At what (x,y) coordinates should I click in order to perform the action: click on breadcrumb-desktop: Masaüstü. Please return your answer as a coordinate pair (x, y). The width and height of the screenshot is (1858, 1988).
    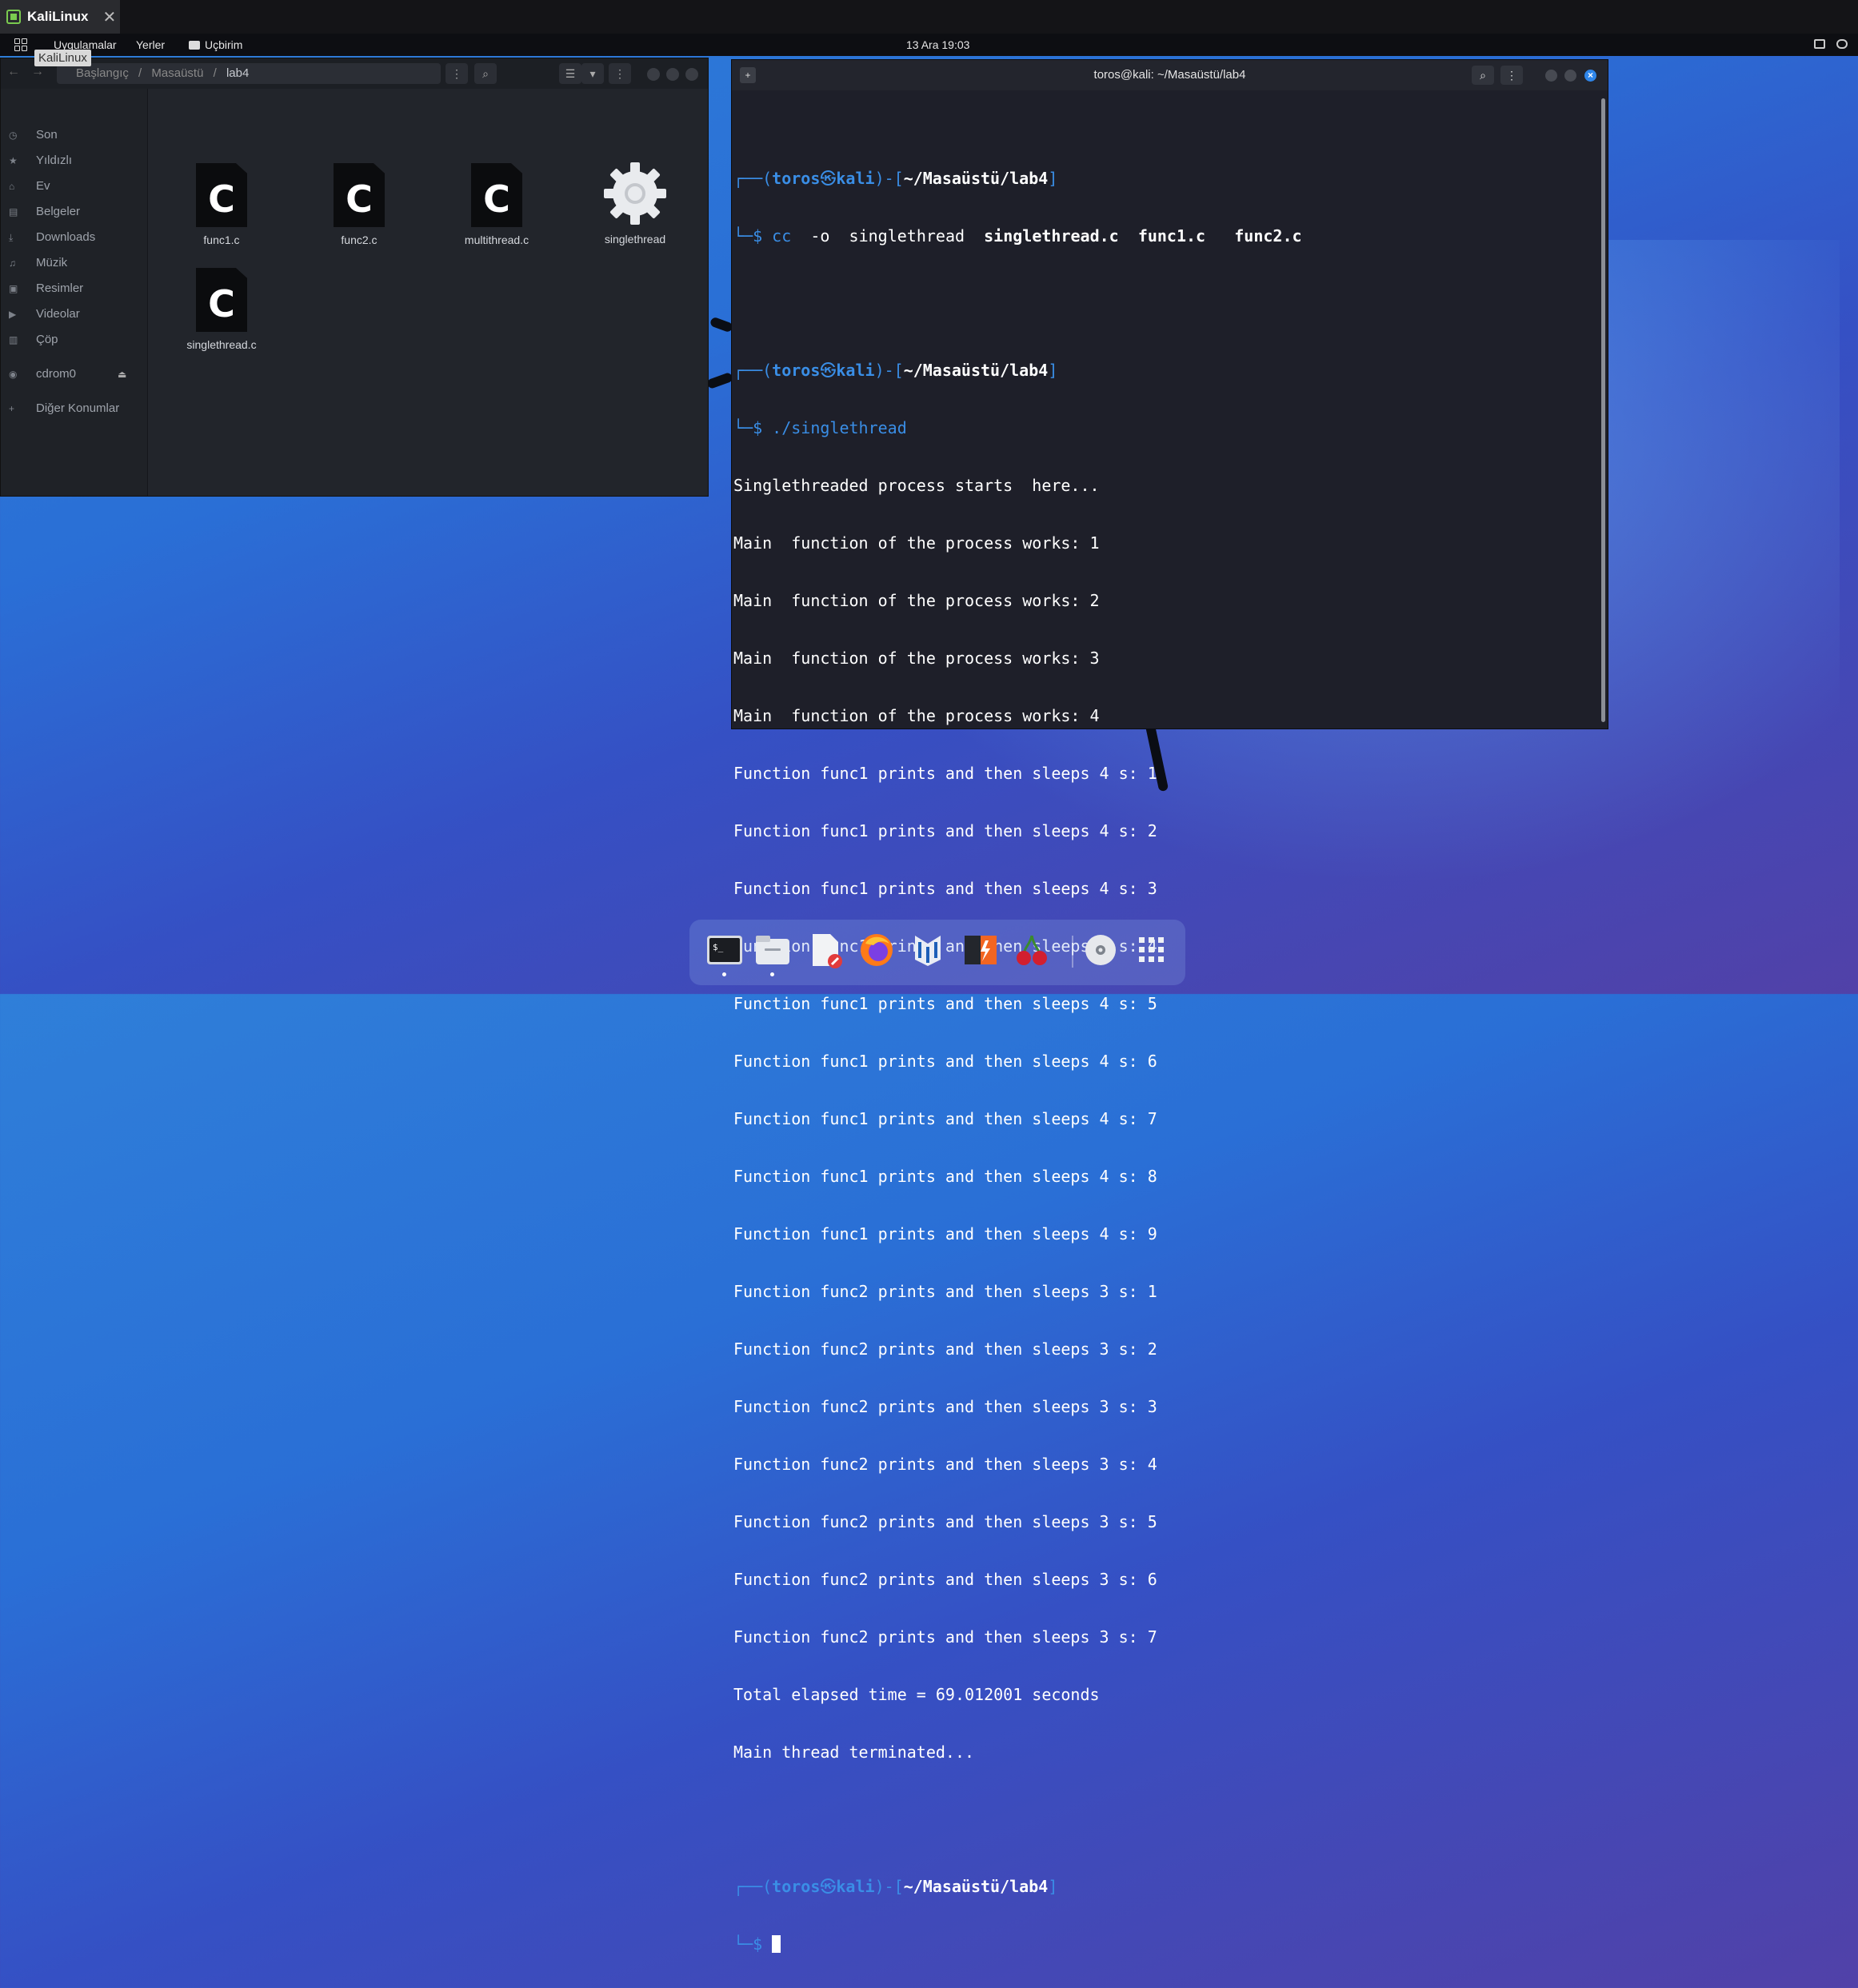
    Looking at the image, I should click on (177, 73).